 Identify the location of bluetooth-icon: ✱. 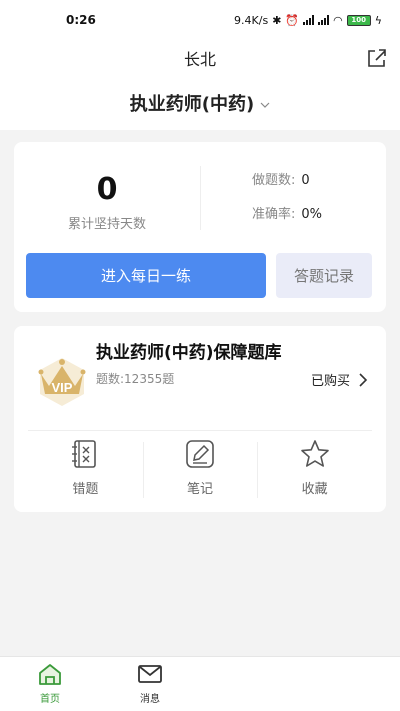
(277, 20).